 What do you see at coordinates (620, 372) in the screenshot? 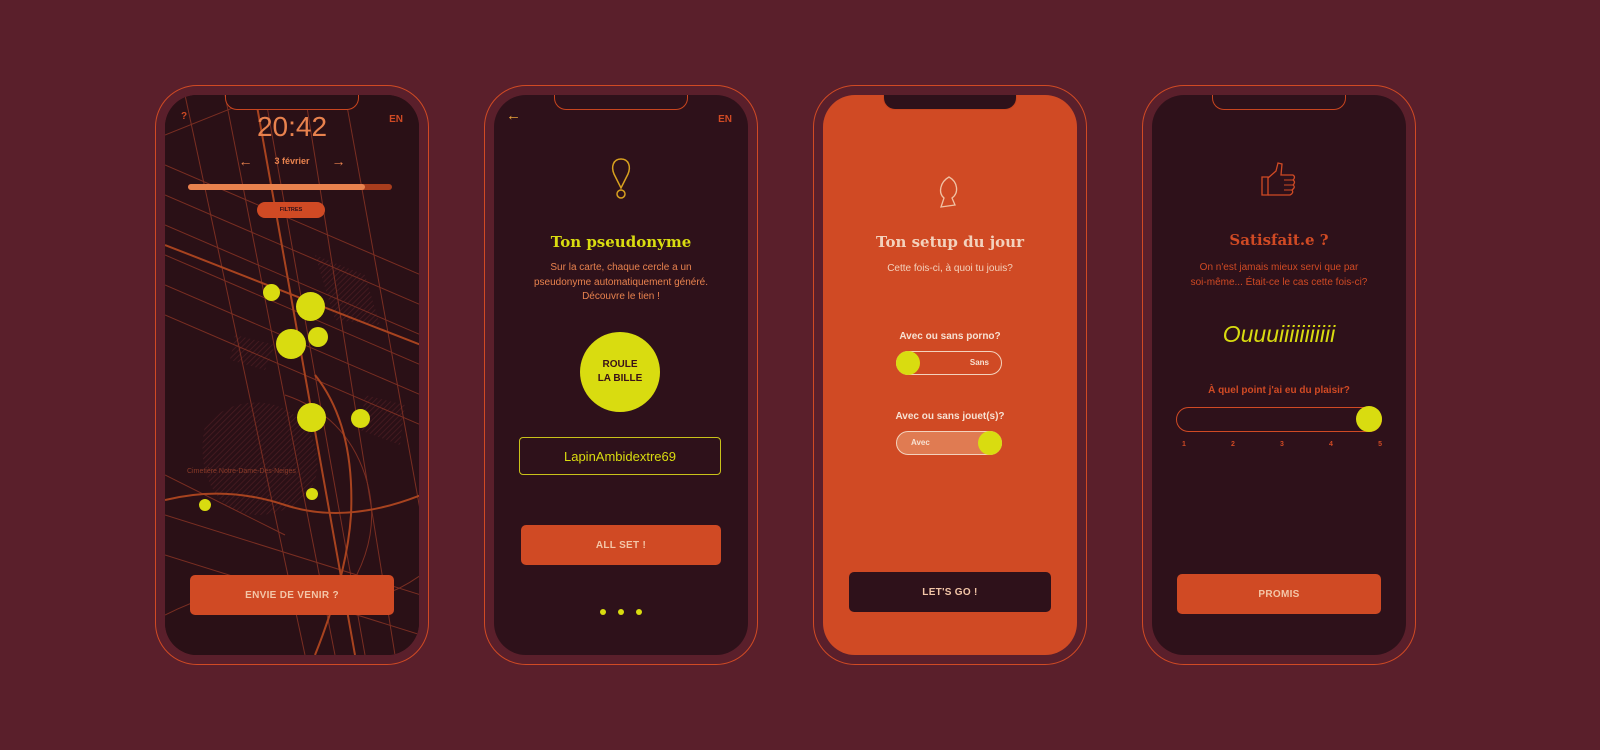
I see `roll-ball-button: ROULE LA BILLE` at bounding box center [620, 372].